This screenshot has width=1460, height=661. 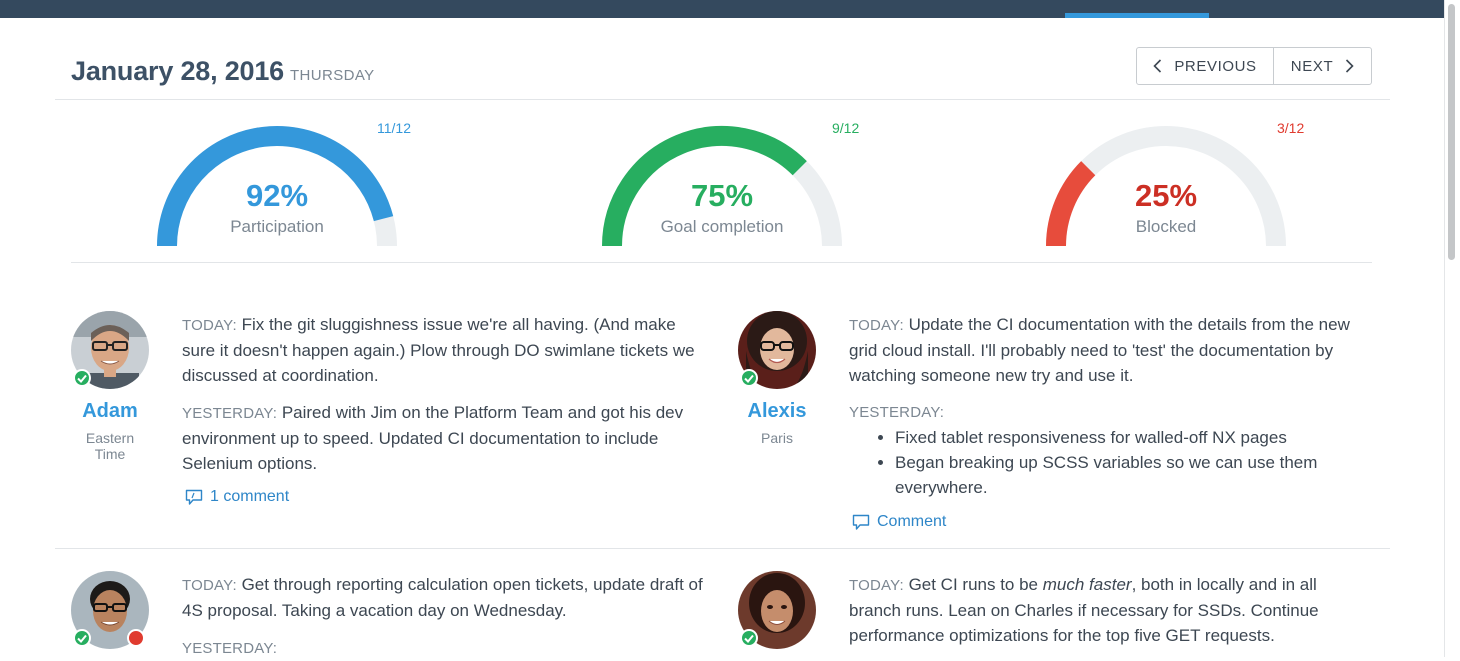 What do you see at coordinates (445, 648) in the screenshot?
I see `third-yesterday-entry: YESTERDAY:` at bounding box center [445, 648].